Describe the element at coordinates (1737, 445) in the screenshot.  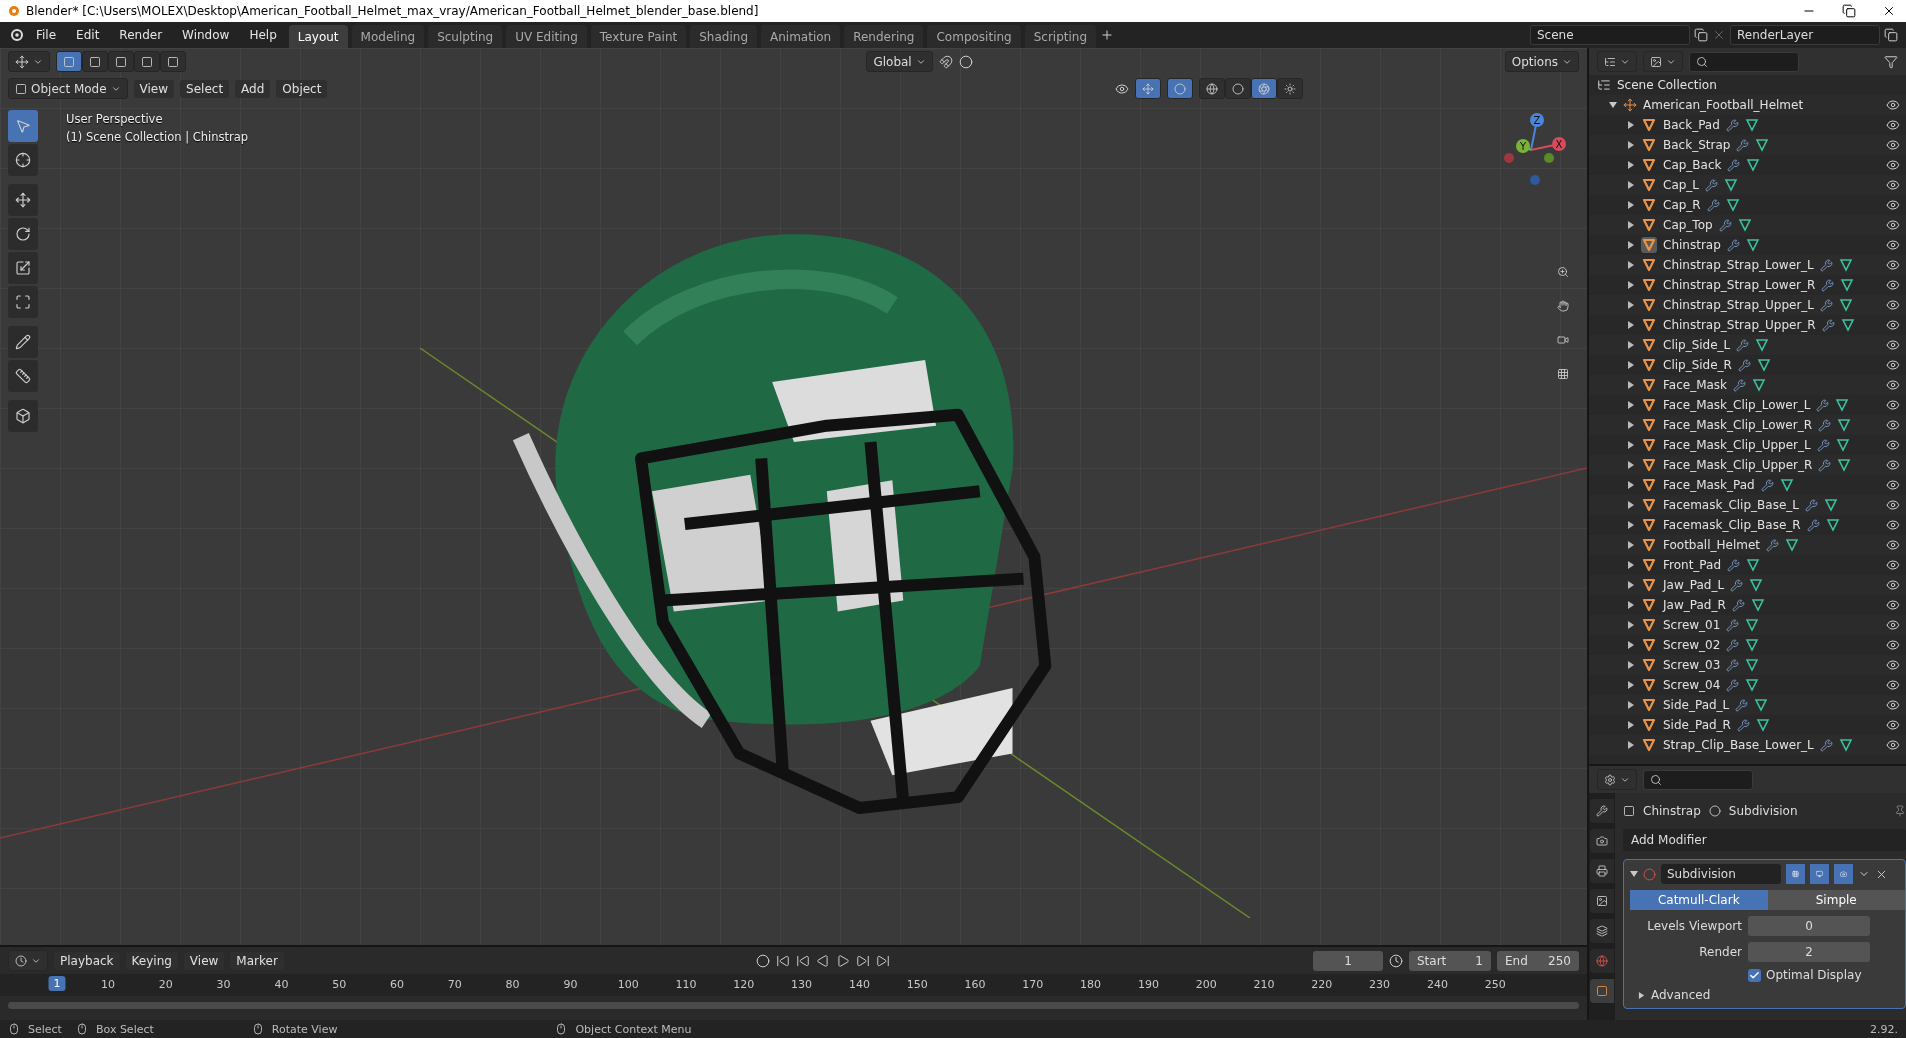
I see `outliner-item: Face_Mask_Clip_Upper_L` at that location.